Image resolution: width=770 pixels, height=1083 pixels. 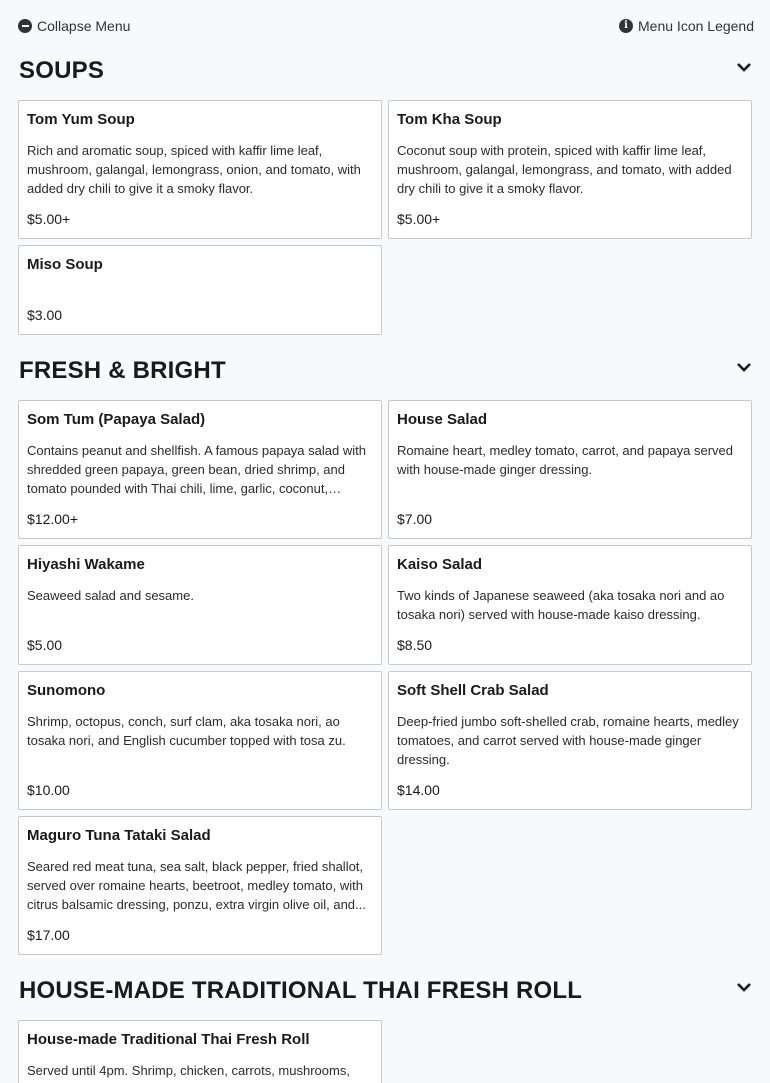 I want to click on collapse-menu-label: Collapse Menu, so click(x=84, y=26).